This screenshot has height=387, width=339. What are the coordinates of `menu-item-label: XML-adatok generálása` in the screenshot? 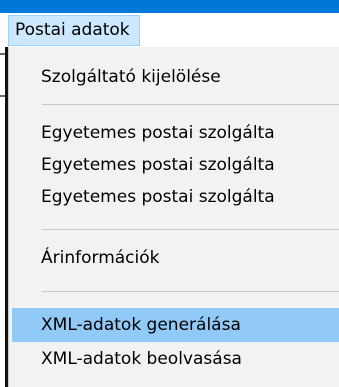 It's located at (141, 325).